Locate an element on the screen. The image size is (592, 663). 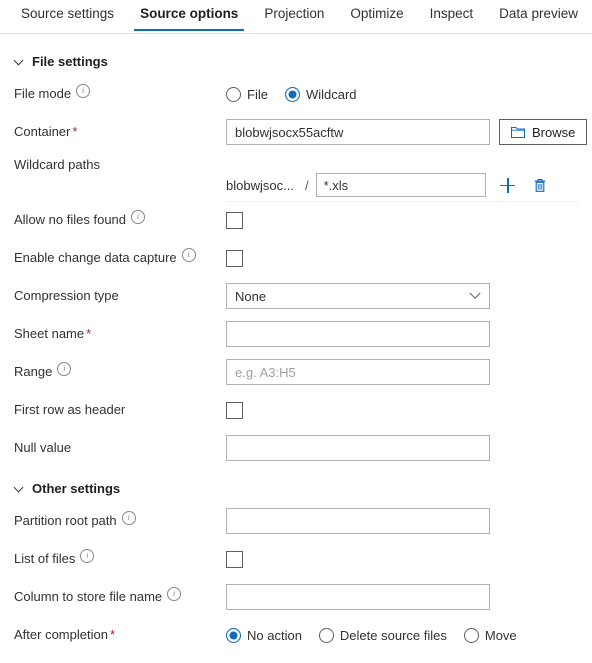
row-range: Range i is located at coordinates (296, 372).